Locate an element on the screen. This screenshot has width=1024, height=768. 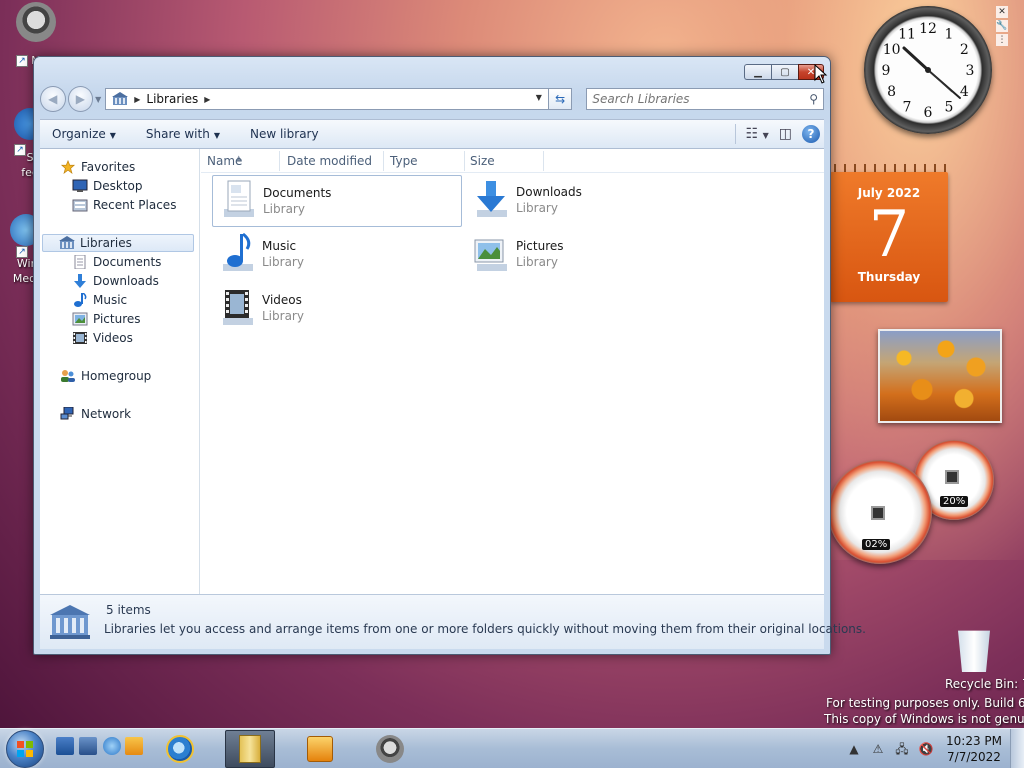
volume-muted-icon: 🔇 is located at coordinates (926, 749).